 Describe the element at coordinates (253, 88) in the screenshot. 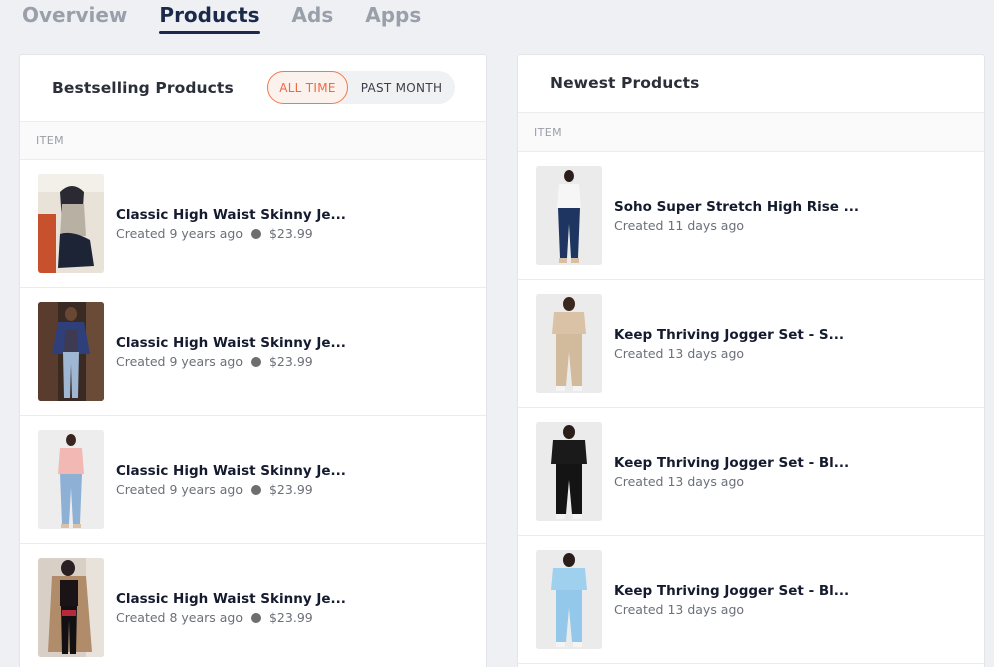

I see `card-header: Bestselling Products ALL TIME PAST MONTH` at that location.